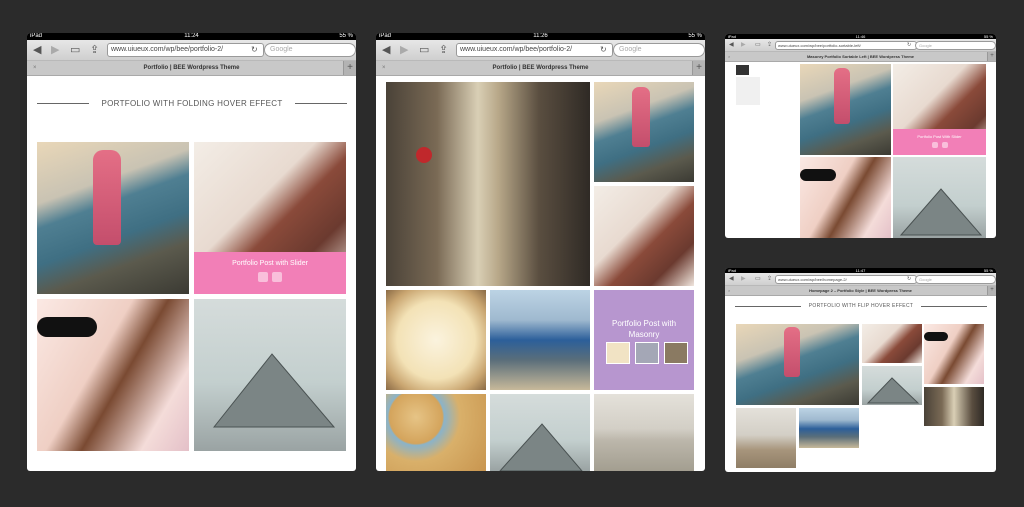  What do you see at coordinates (644, 340) in the screenshot?
I see `portfolio-image-masonry-overlay: Portfolio Post with Masonry` at bounding box center [644, 340].